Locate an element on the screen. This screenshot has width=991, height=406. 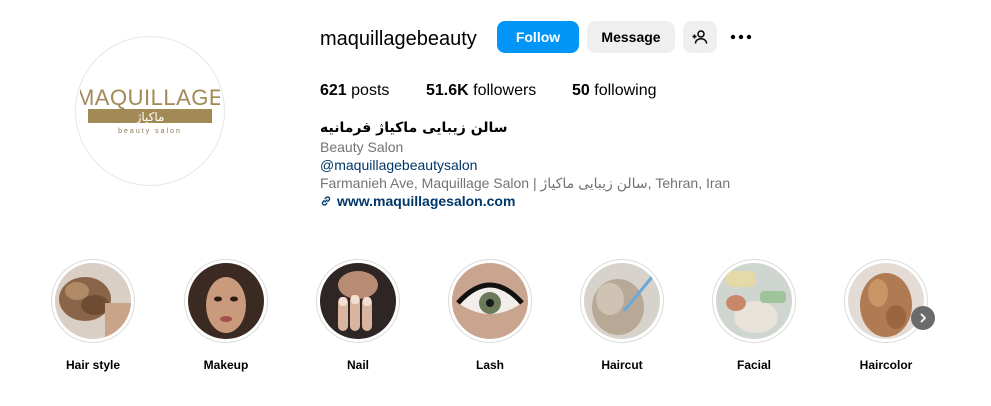
suggest-accounts-button is located at coordinates (700, 37).